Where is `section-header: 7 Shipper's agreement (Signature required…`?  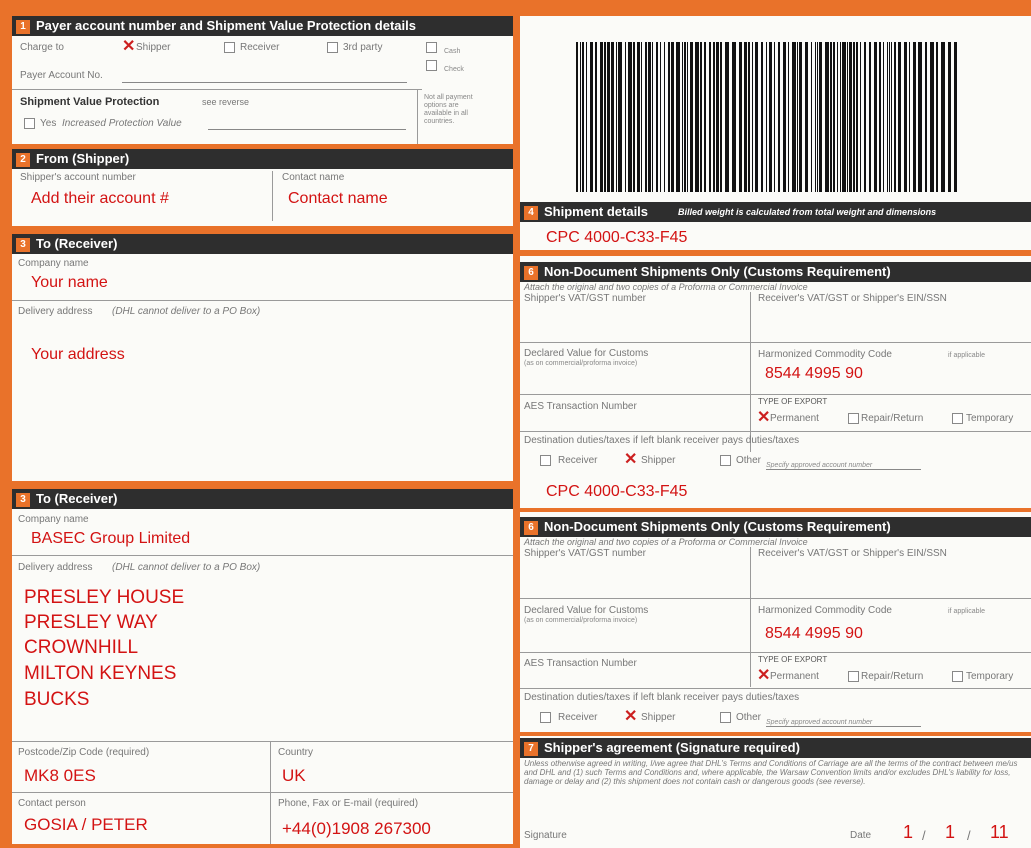 section-header: 7 Shipper's agreement (Signature required… is located at coordinates (775, 748).